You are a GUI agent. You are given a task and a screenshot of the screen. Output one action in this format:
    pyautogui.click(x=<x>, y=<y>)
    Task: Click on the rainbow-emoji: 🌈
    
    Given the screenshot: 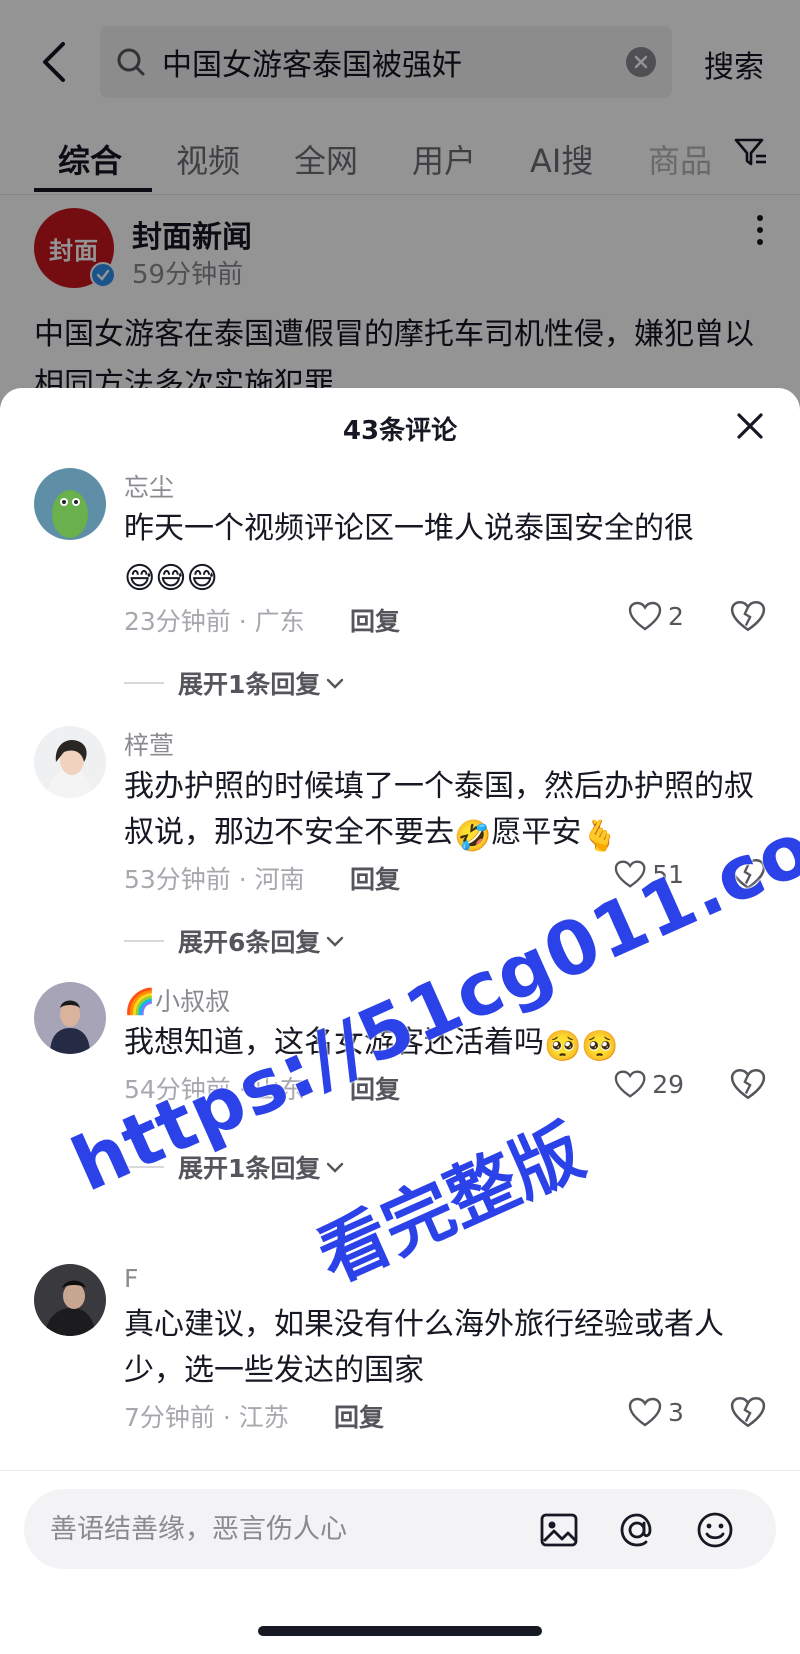 What is the action you would take?
    pyautogui.click(x=140, y=1001)
    